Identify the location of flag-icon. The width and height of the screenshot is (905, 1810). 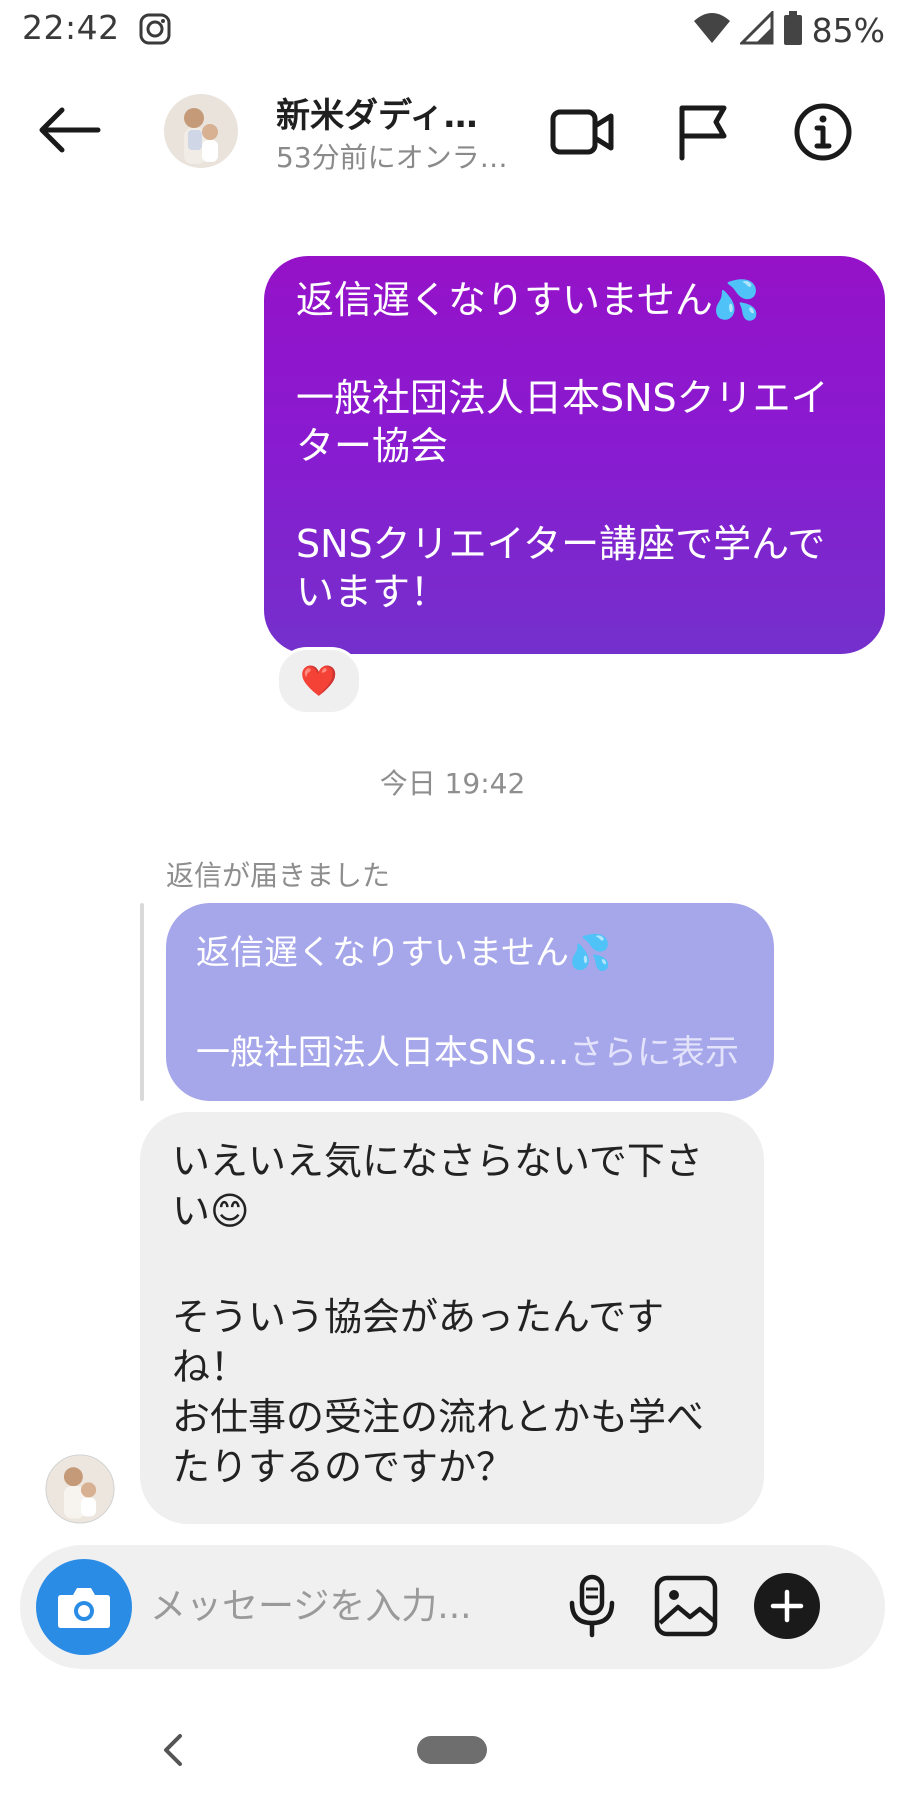
(703, 133).